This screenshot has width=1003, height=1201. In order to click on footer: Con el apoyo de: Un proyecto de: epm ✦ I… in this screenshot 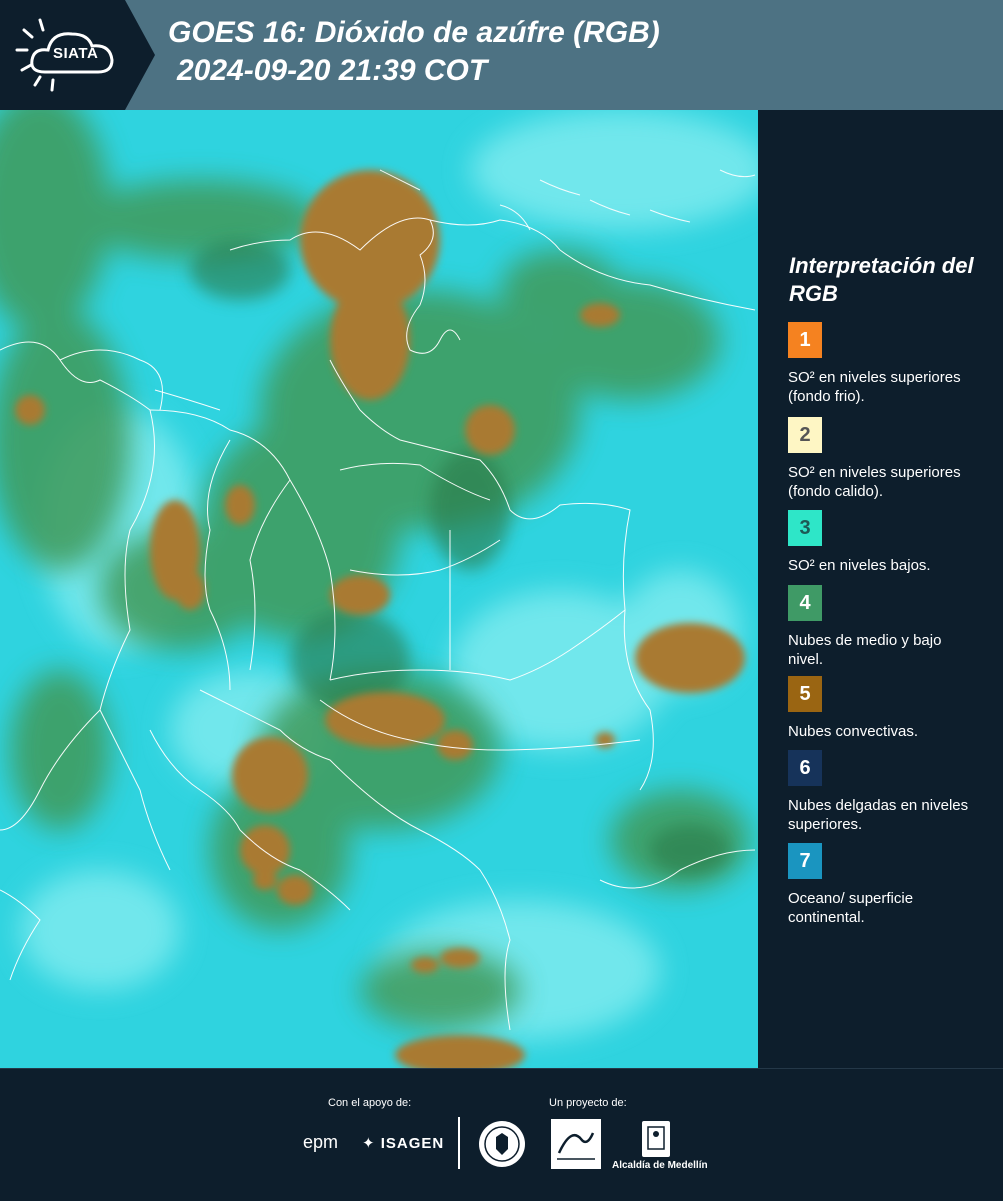, I will do `click(501, 1134)`.